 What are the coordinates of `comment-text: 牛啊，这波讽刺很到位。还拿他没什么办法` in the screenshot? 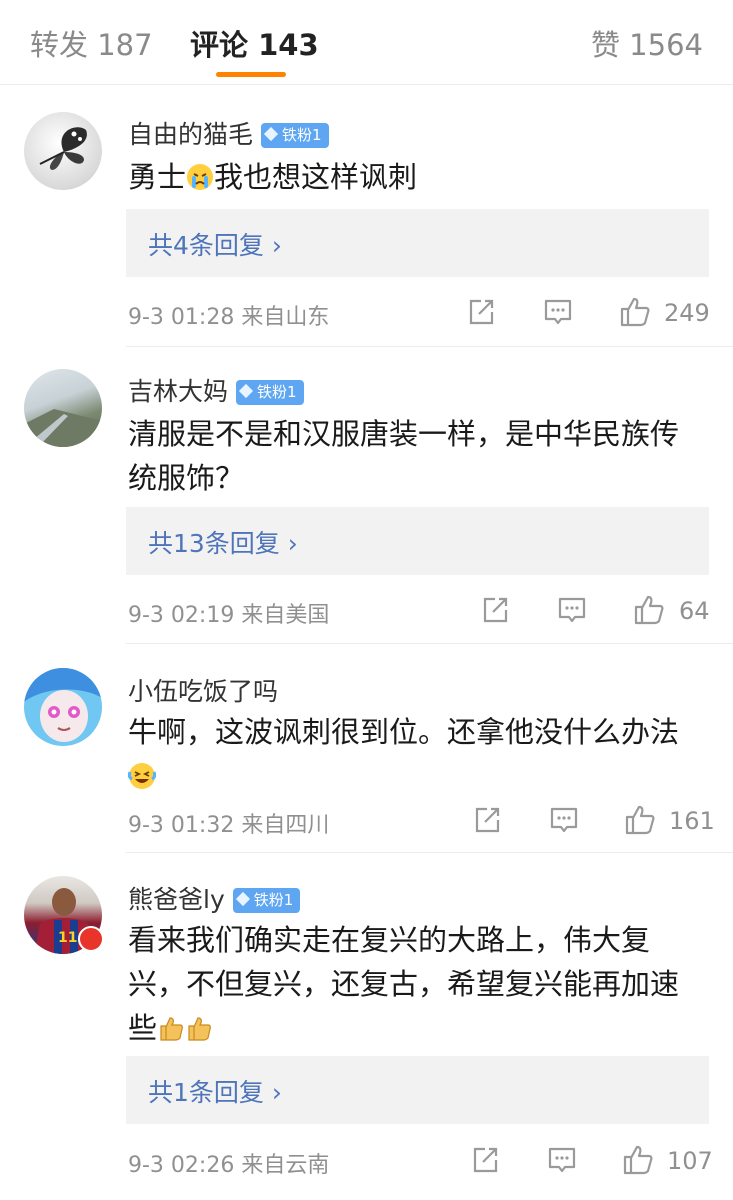 It's located at (420, 754).